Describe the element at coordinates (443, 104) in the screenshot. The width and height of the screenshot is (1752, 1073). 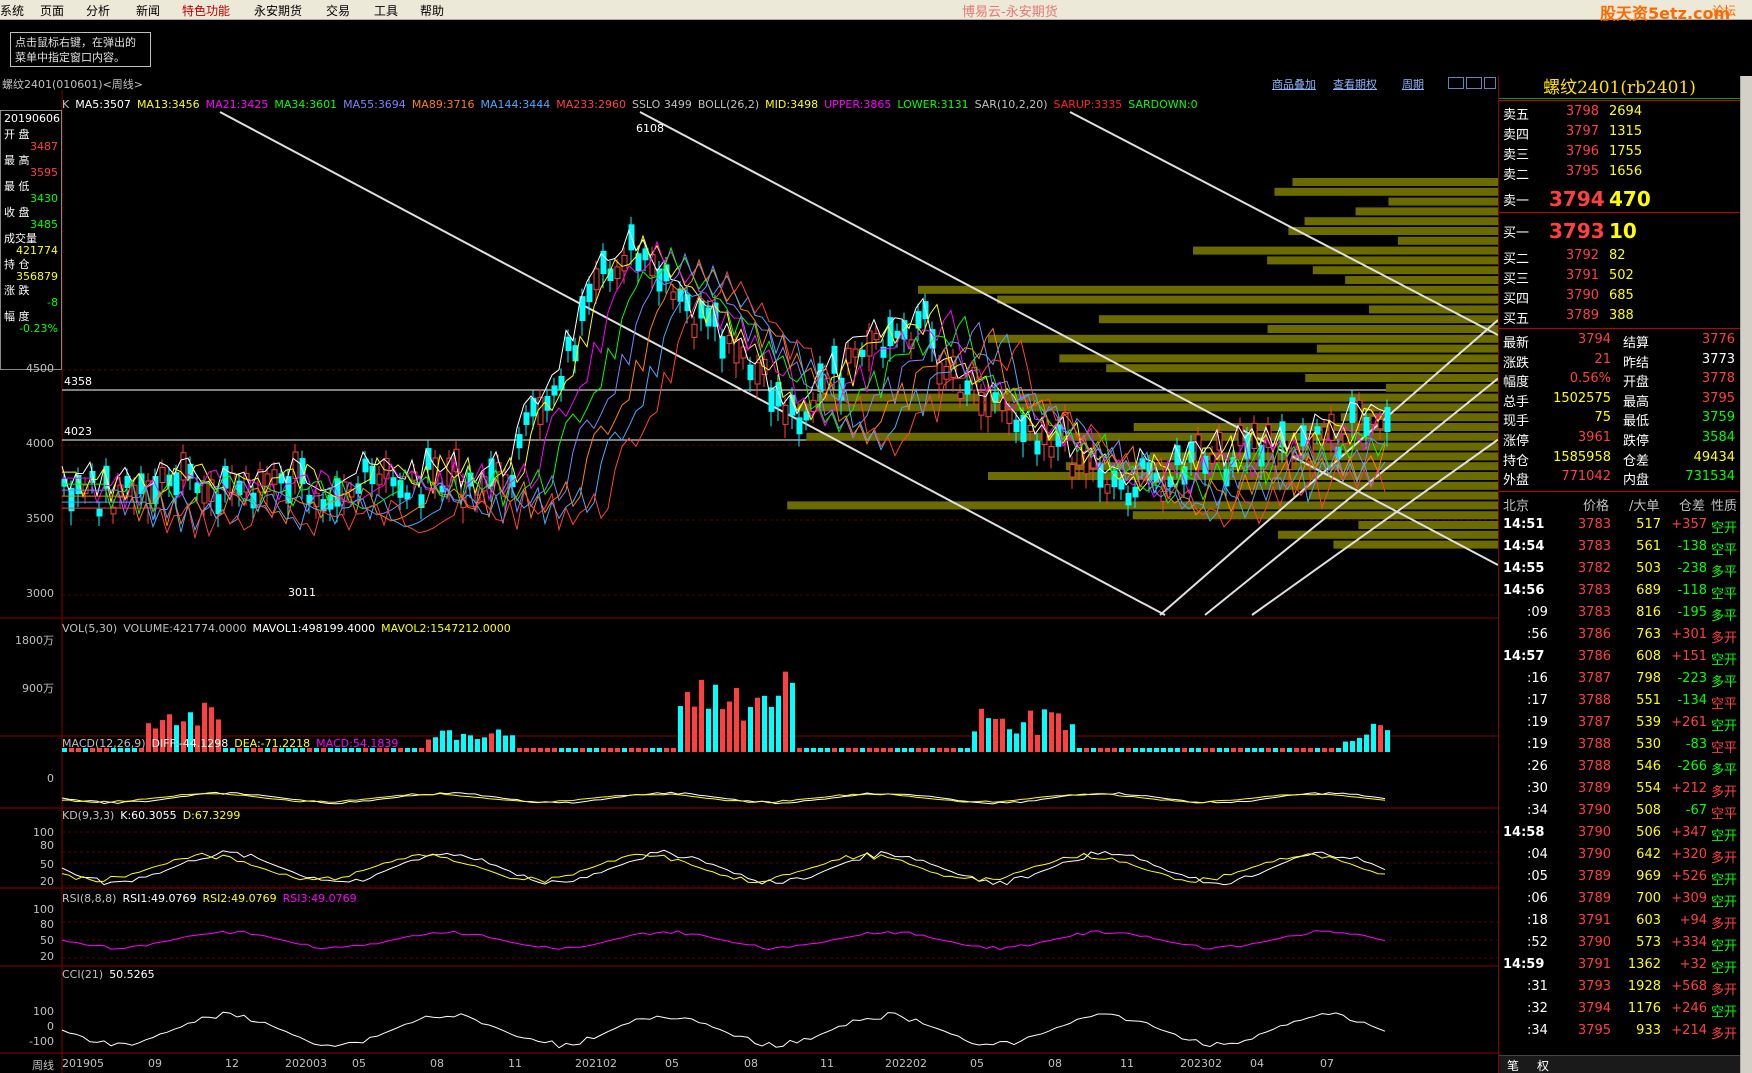
I see `legend-item: MA89:3716` at that location.